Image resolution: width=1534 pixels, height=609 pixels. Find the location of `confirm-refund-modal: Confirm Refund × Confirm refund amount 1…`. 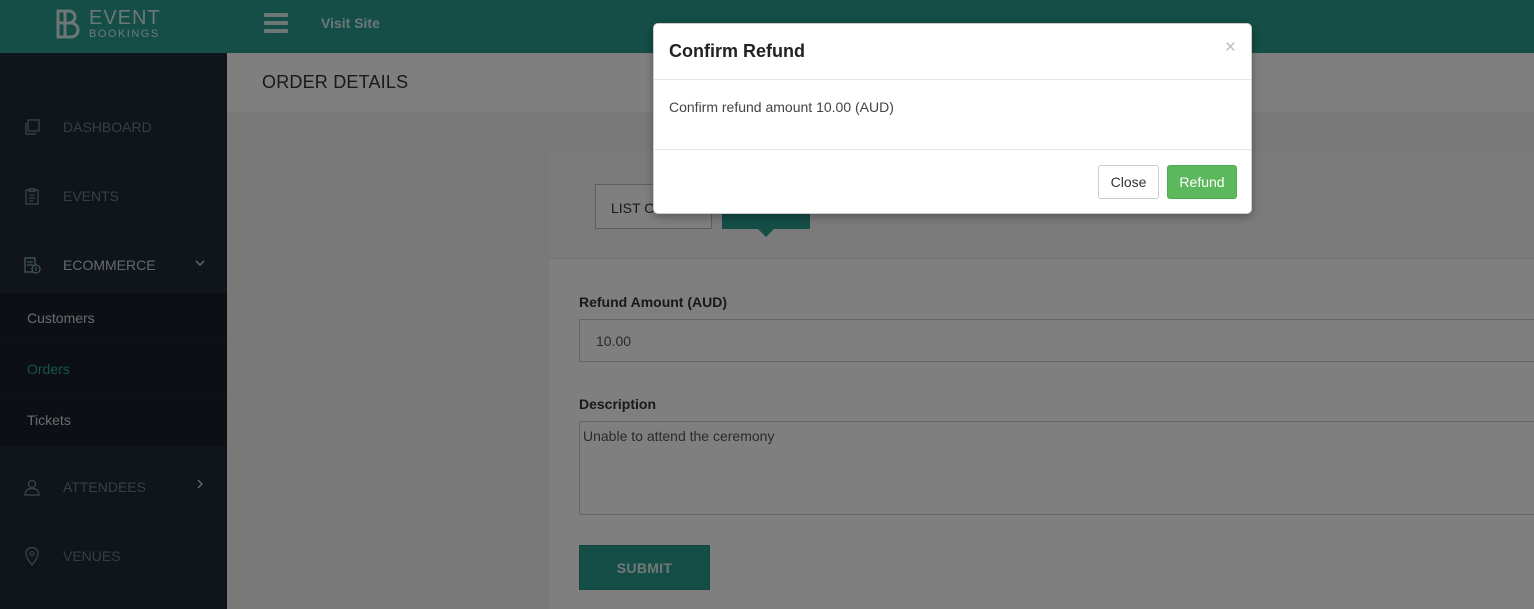

confirm-refund-modal: Confirm Refund × Confirm refund amount 1… is located at coordinates (952, 118).